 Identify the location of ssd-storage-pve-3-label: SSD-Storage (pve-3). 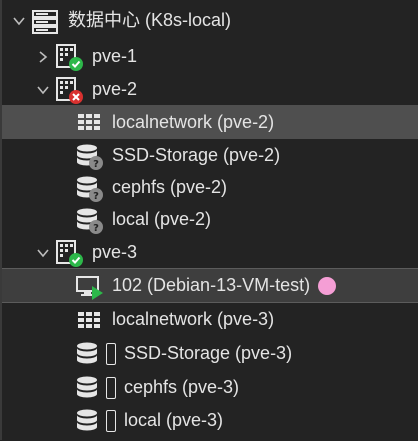
(208, 353).